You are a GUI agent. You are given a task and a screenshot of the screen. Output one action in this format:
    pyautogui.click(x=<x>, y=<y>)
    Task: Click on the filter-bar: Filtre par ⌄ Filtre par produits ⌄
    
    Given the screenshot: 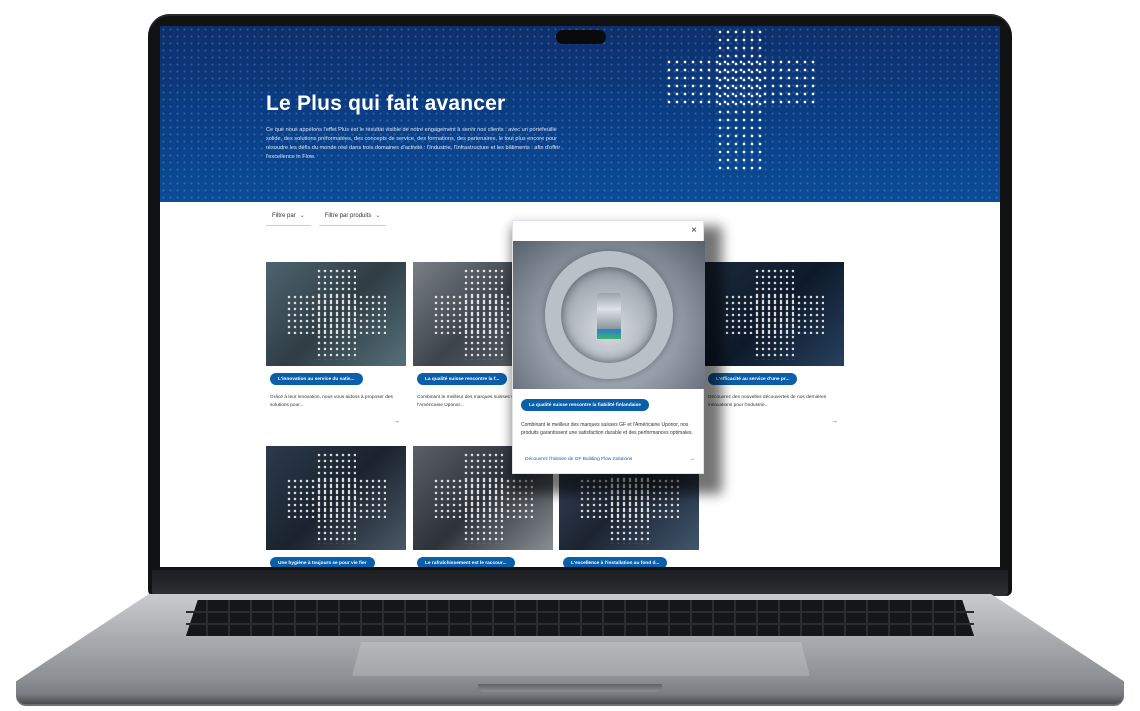 What is the action you would take?
    pyautogui.click(x=326, y=217)
    